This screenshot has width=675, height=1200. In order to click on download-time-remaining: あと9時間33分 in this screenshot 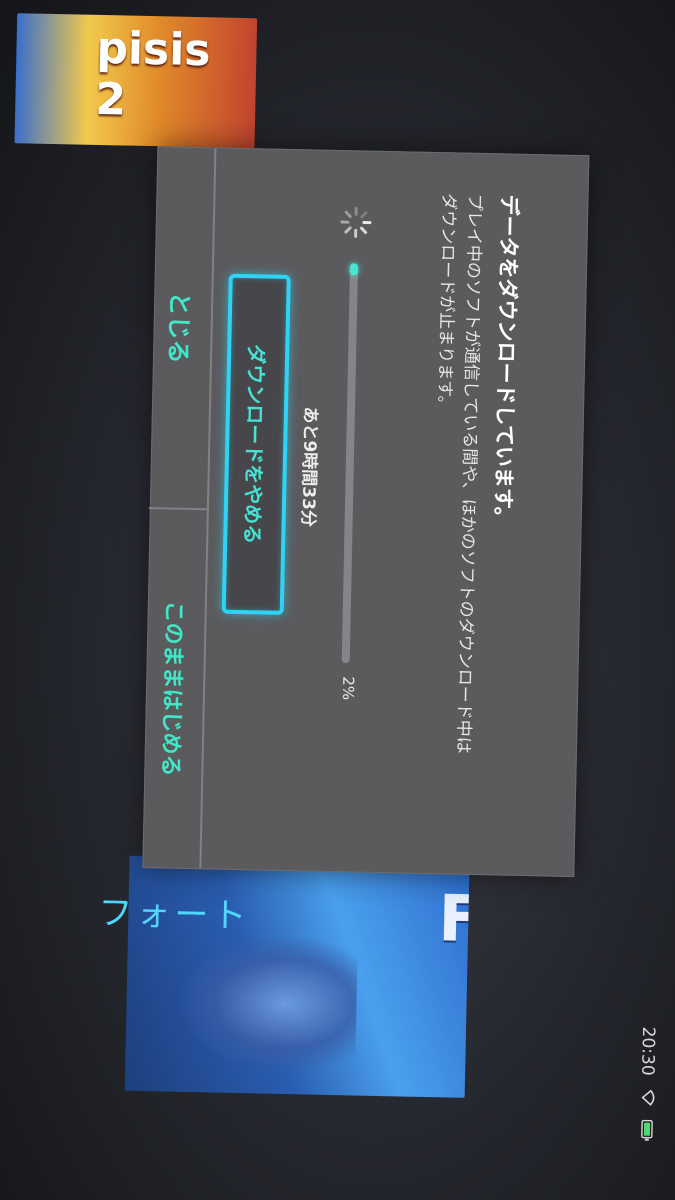, I will do `click(309, 467)`.